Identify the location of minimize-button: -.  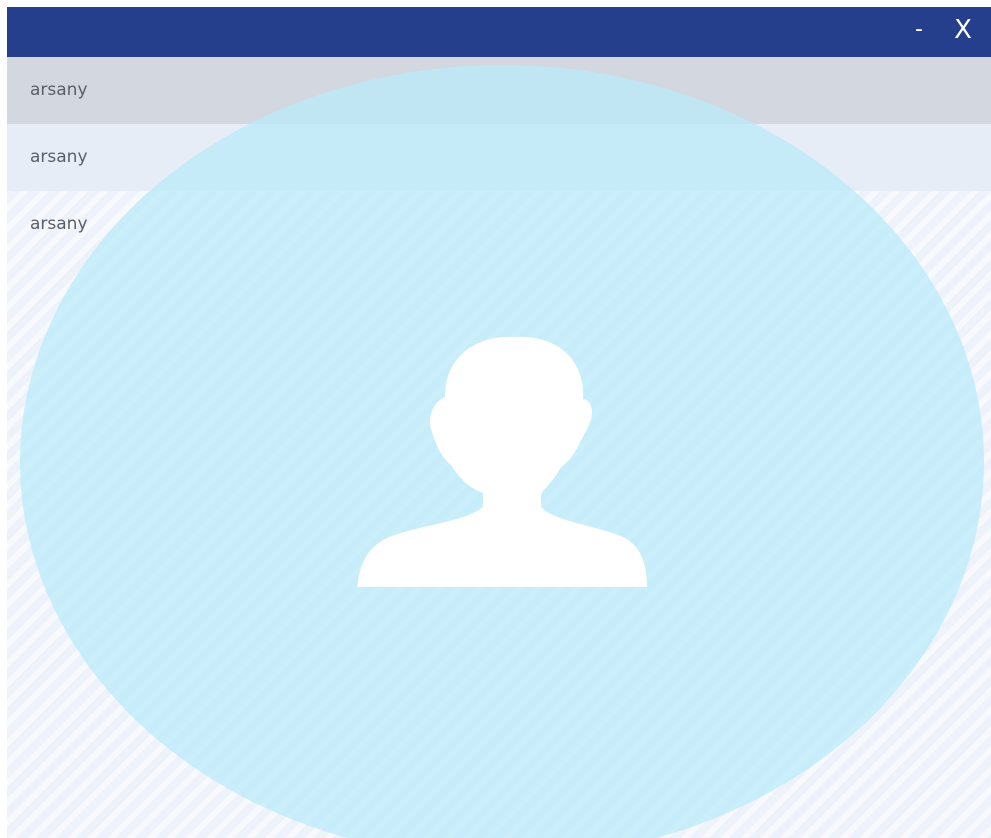
(919, 32).